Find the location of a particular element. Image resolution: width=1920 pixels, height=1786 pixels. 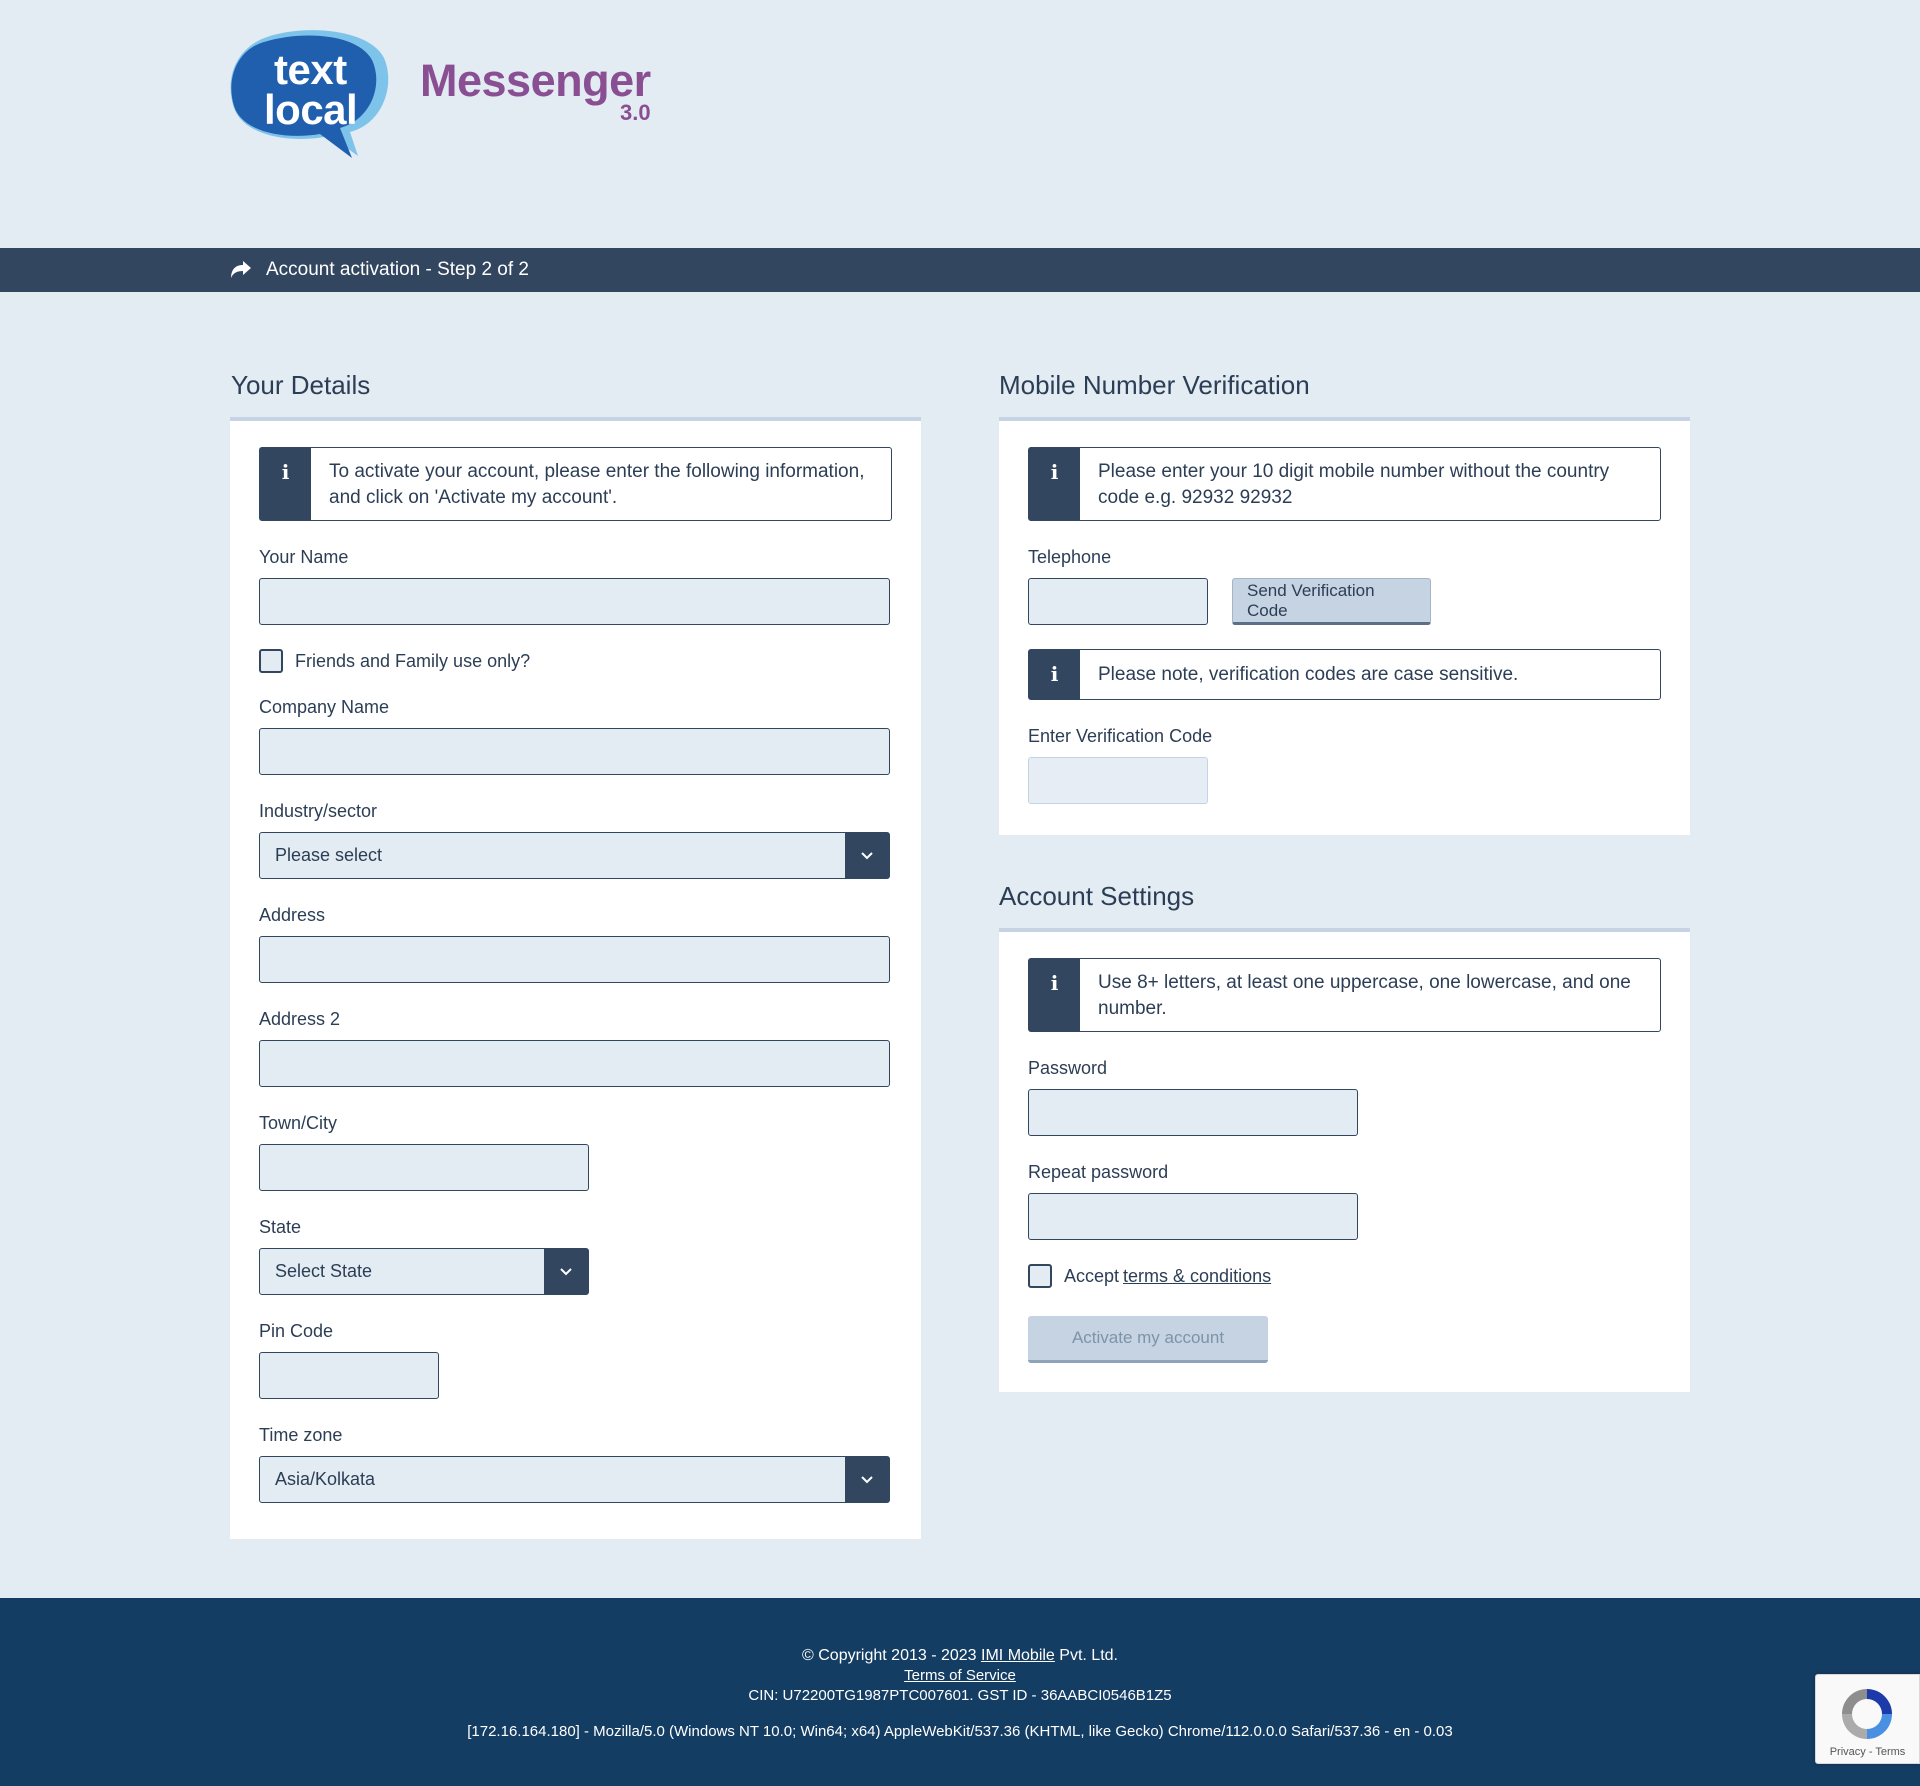

activate-account-button: Activate my account is located at coordinates (1148, 1339).